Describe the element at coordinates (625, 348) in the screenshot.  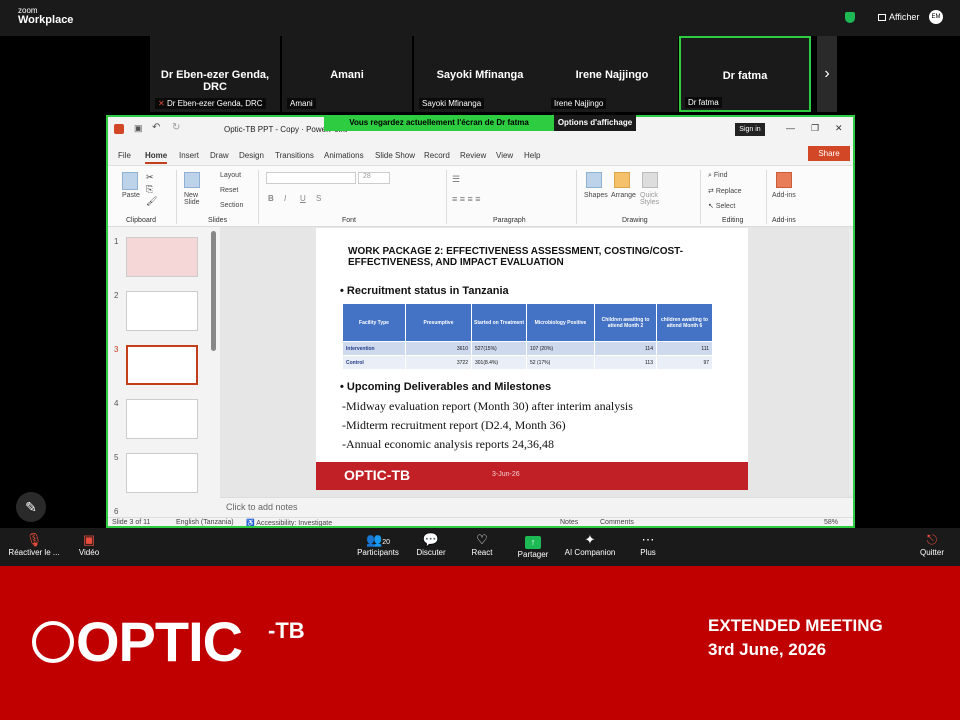
I see `table-cell: 114` at that location.